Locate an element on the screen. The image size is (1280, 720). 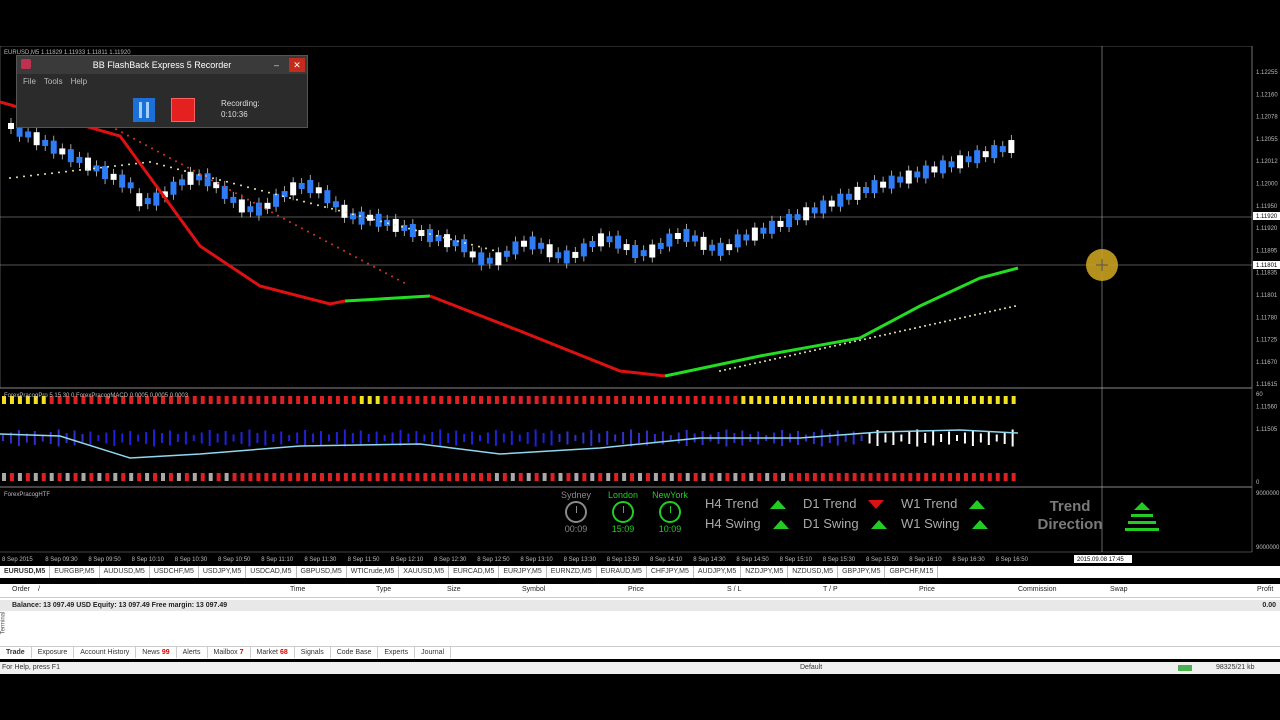
close-button: ✕ is located at coordinates (297, 65).